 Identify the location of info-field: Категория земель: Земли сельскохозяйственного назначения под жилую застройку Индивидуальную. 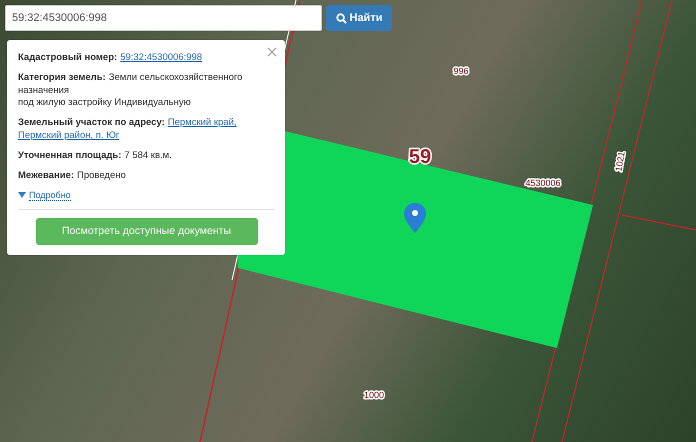
(146, 91).